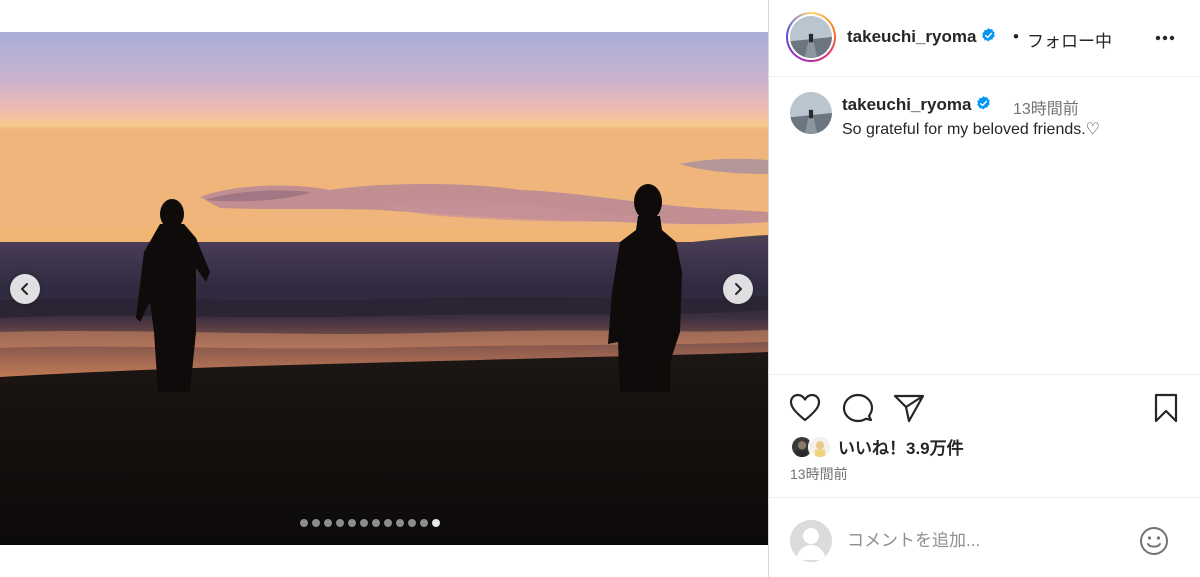 The image size is (1200, 577). I want to click on author-avatar-story-ring, so click(811, 37).